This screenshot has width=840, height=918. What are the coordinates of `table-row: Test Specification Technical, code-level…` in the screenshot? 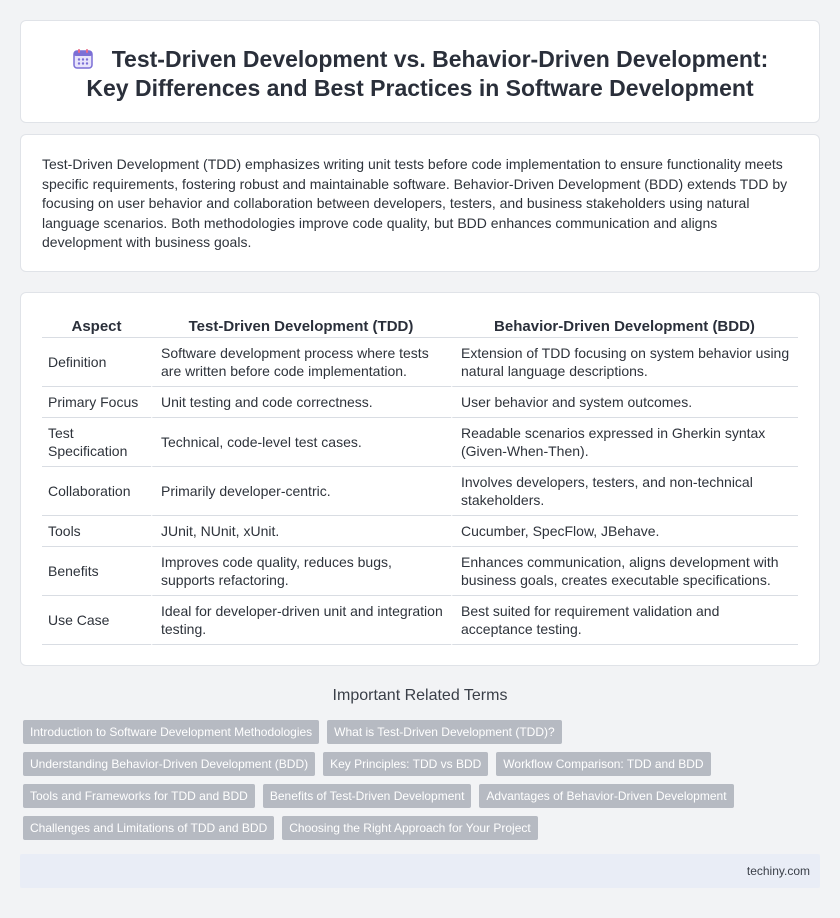 It's located at (420, 442).